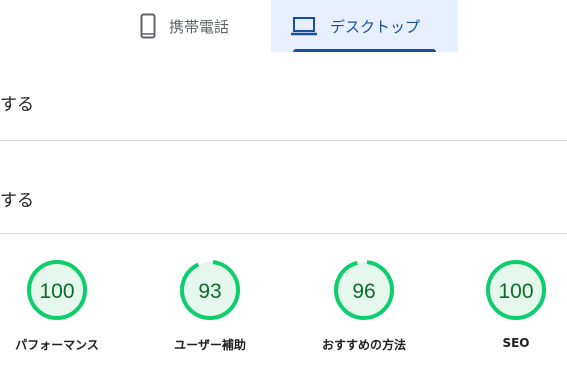  I want to click on gauge-ring: 96, so click(364, 290).